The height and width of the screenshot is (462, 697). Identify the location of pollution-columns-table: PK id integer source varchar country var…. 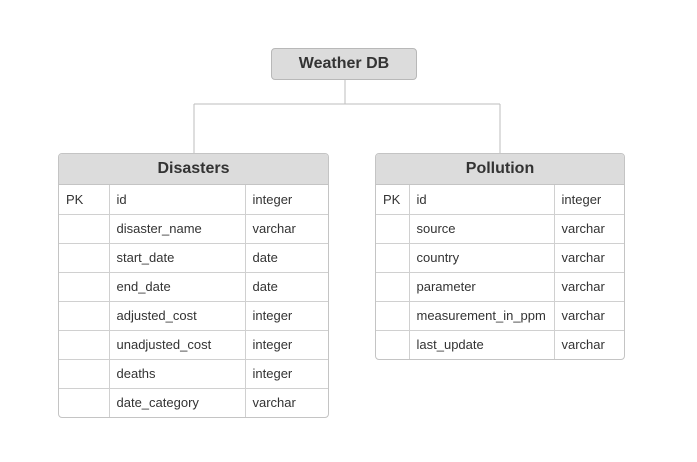
(500, 272).